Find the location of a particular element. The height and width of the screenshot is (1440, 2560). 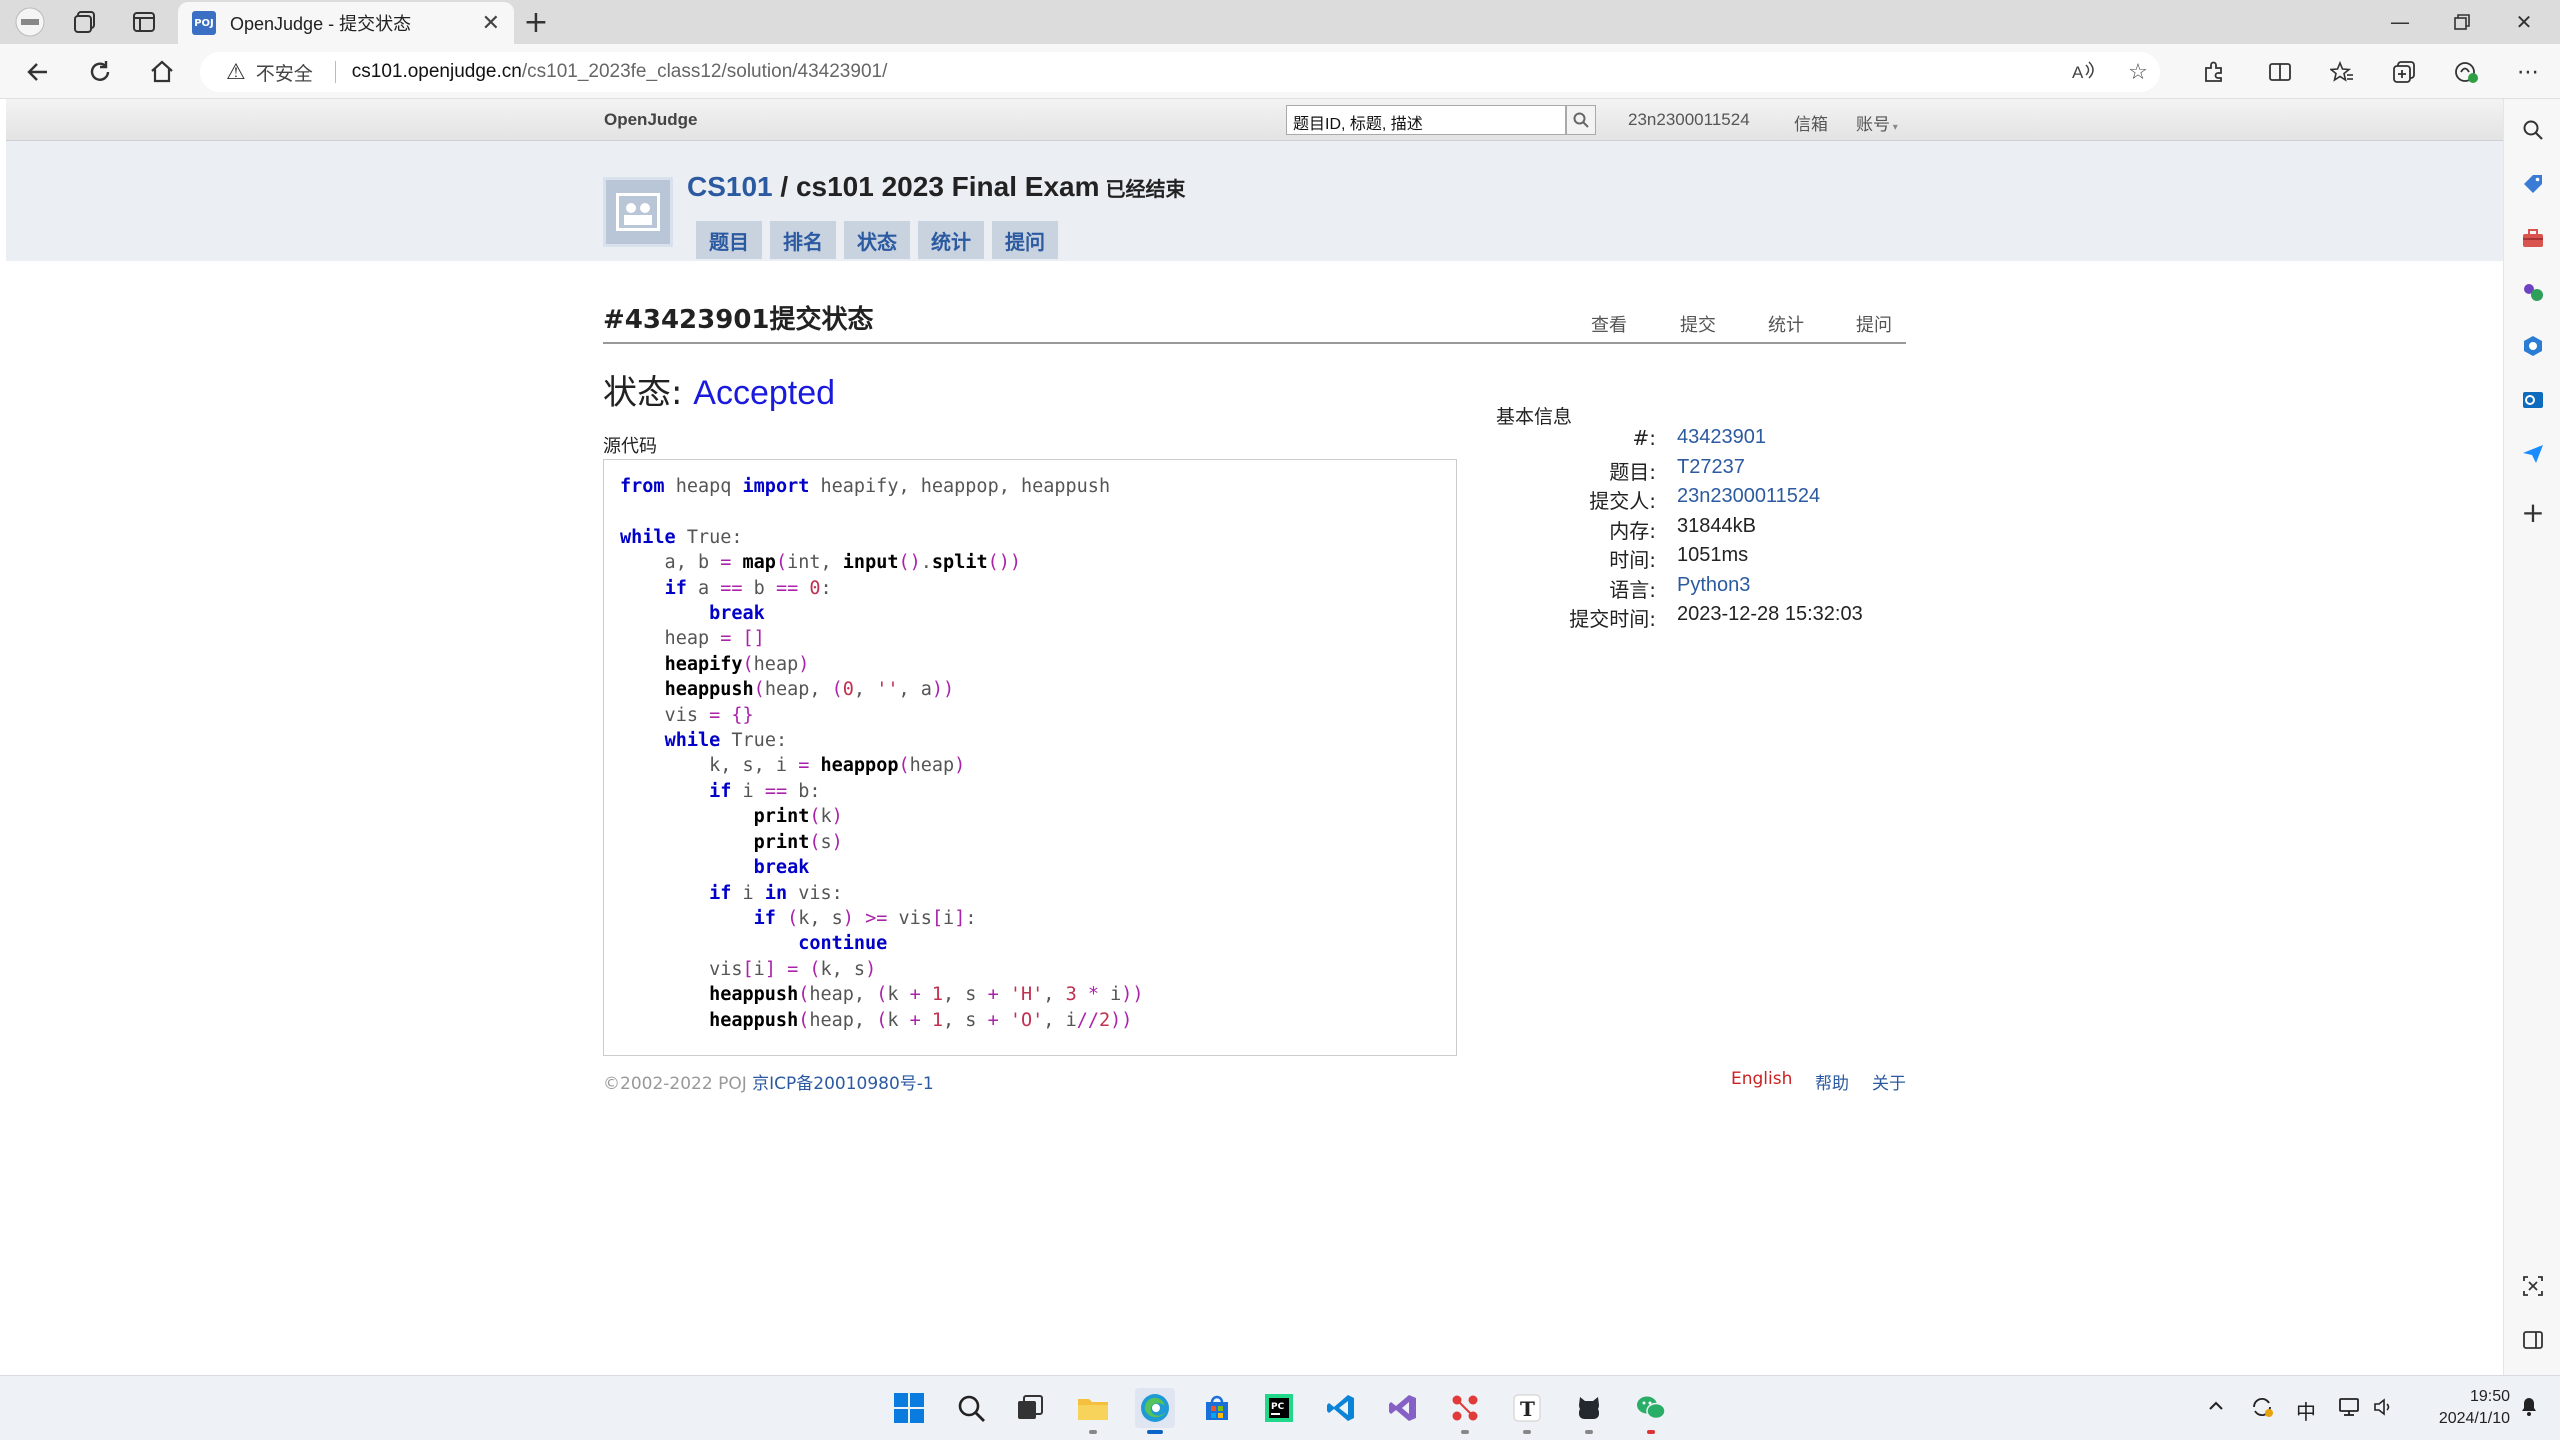

more-menu-icon: ⋯ is located at coordinates (2528, 72).